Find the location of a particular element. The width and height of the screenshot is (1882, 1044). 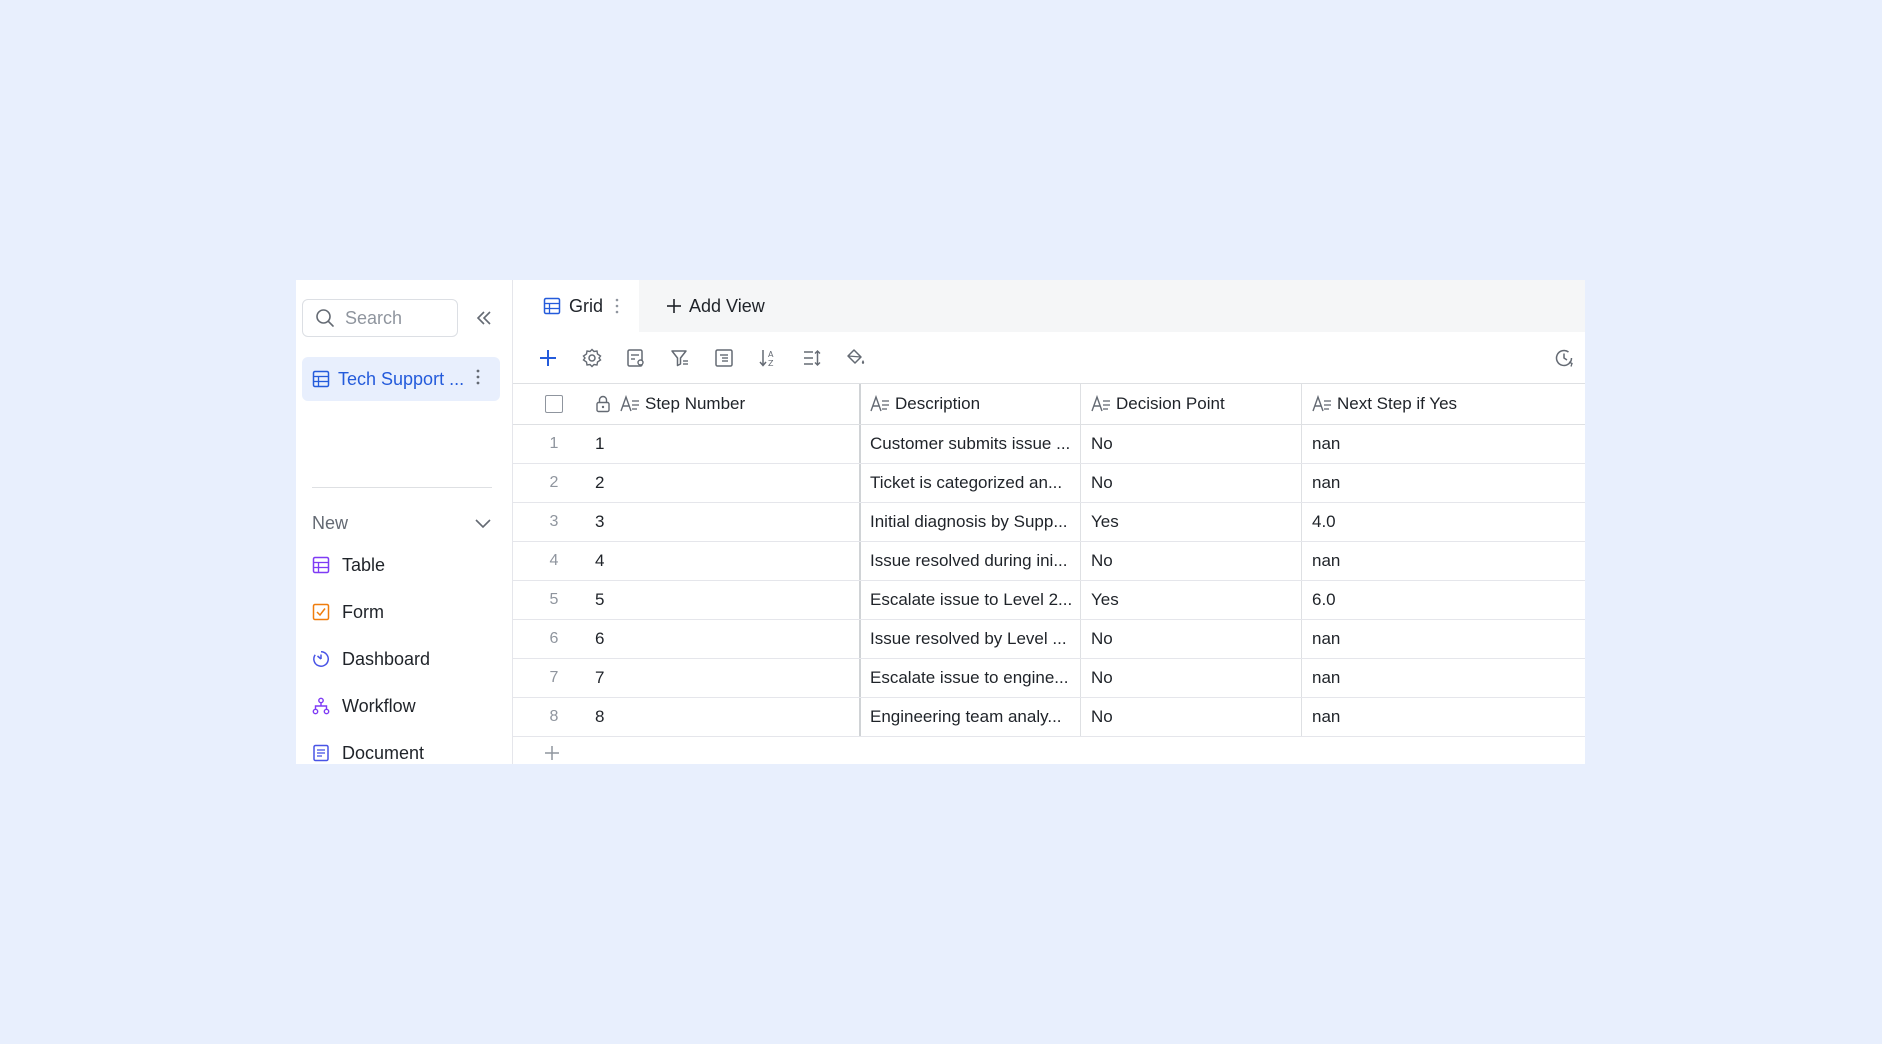

history-icon is located at coordinates (1564, 358).